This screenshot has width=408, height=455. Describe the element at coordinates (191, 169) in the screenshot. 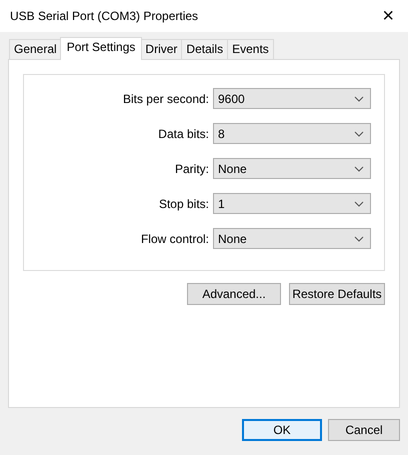

I see `field-label: Parity:` at that location.